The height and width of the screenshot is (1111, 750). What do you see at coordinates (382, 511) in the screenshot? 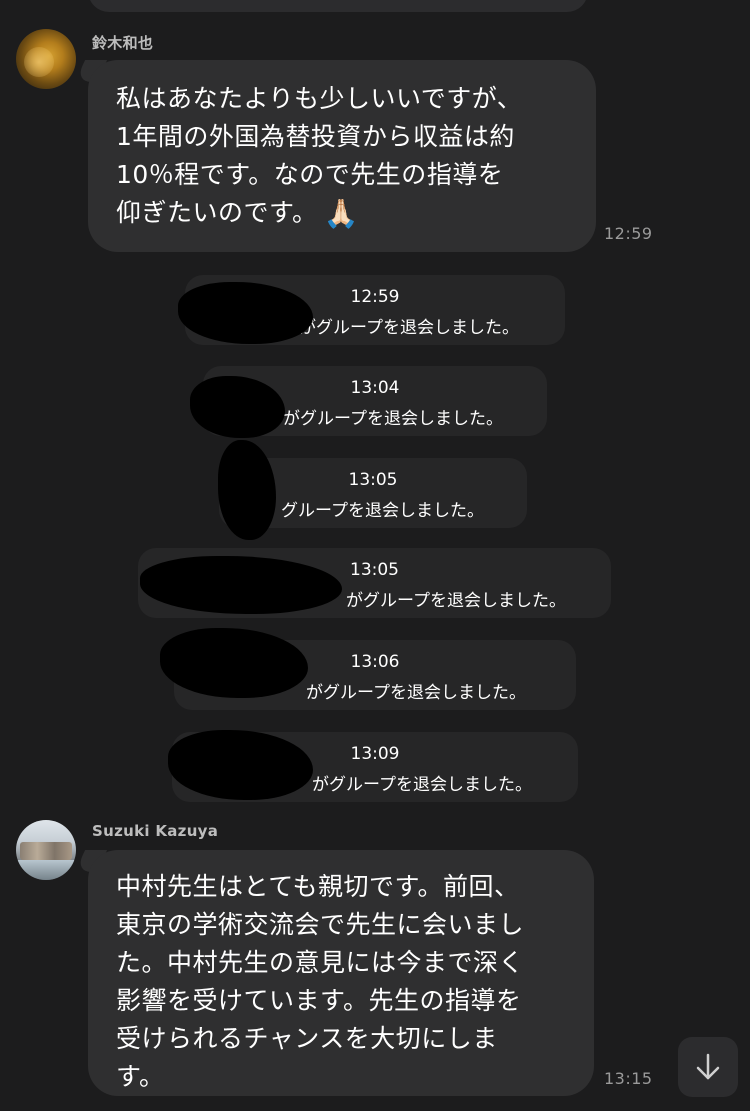
I see `notice-text: グループを退会しました。` at bounding box center [382, 511].